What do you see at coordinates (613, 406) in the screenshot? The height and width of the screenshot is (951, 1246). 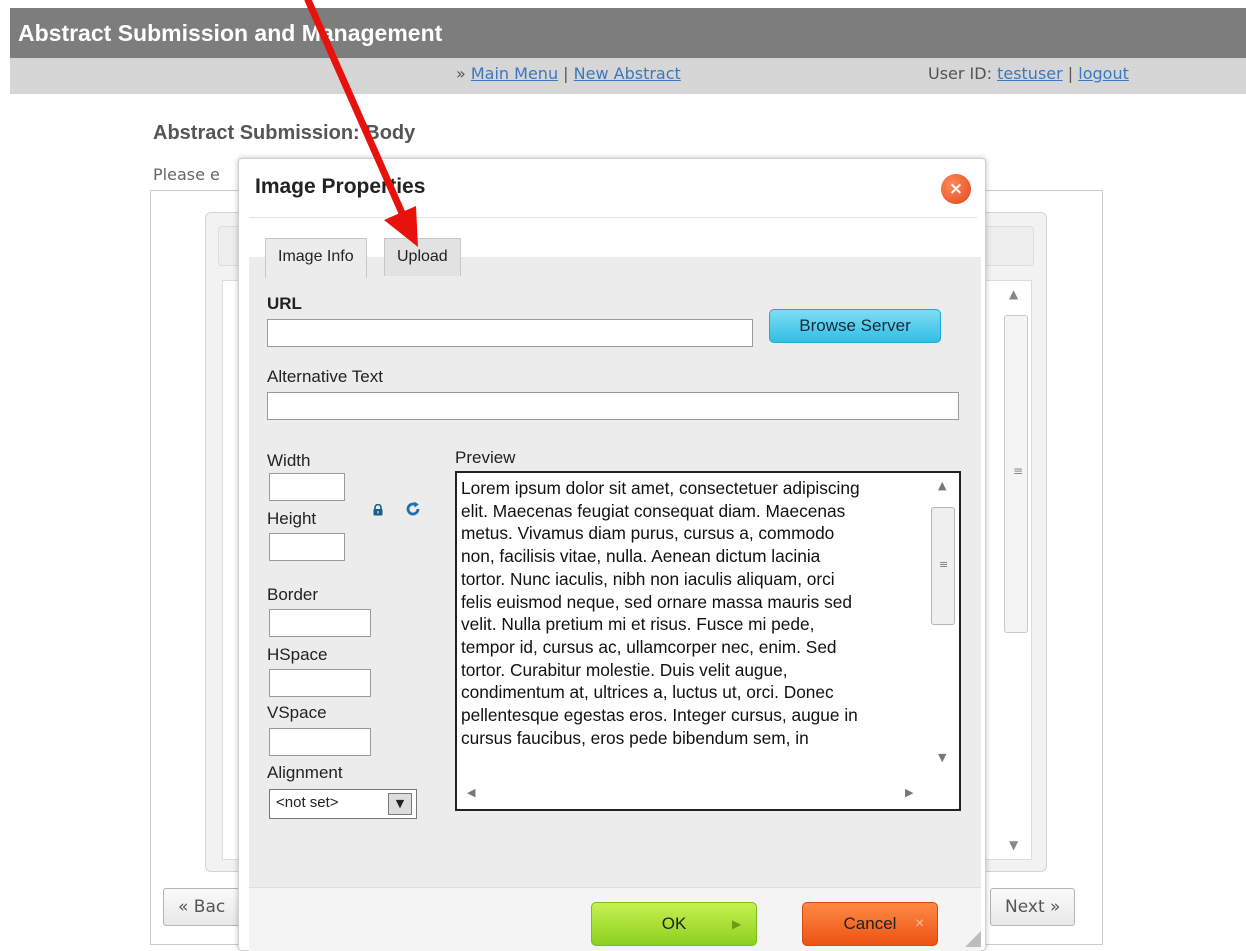 I see `alt-text-input` at bounding box center [613, 406].